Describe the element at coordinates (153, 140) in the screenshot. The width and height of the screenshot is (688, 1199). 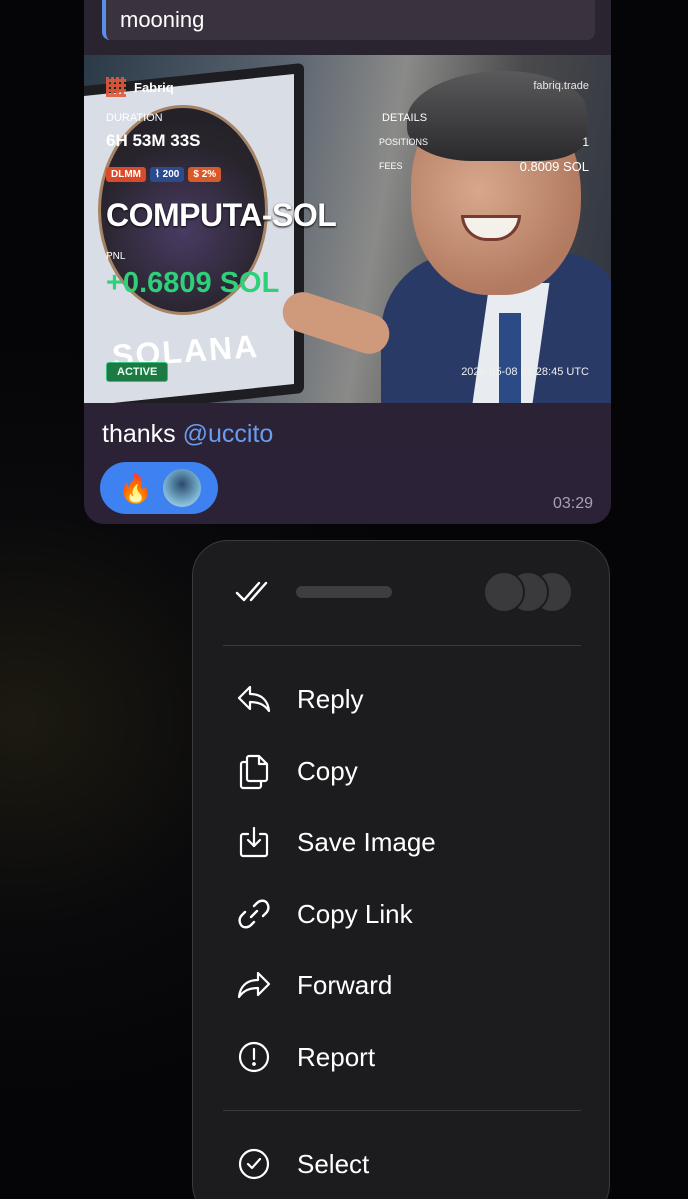
I see `duration-value: 6H 53M 33S` at that location.